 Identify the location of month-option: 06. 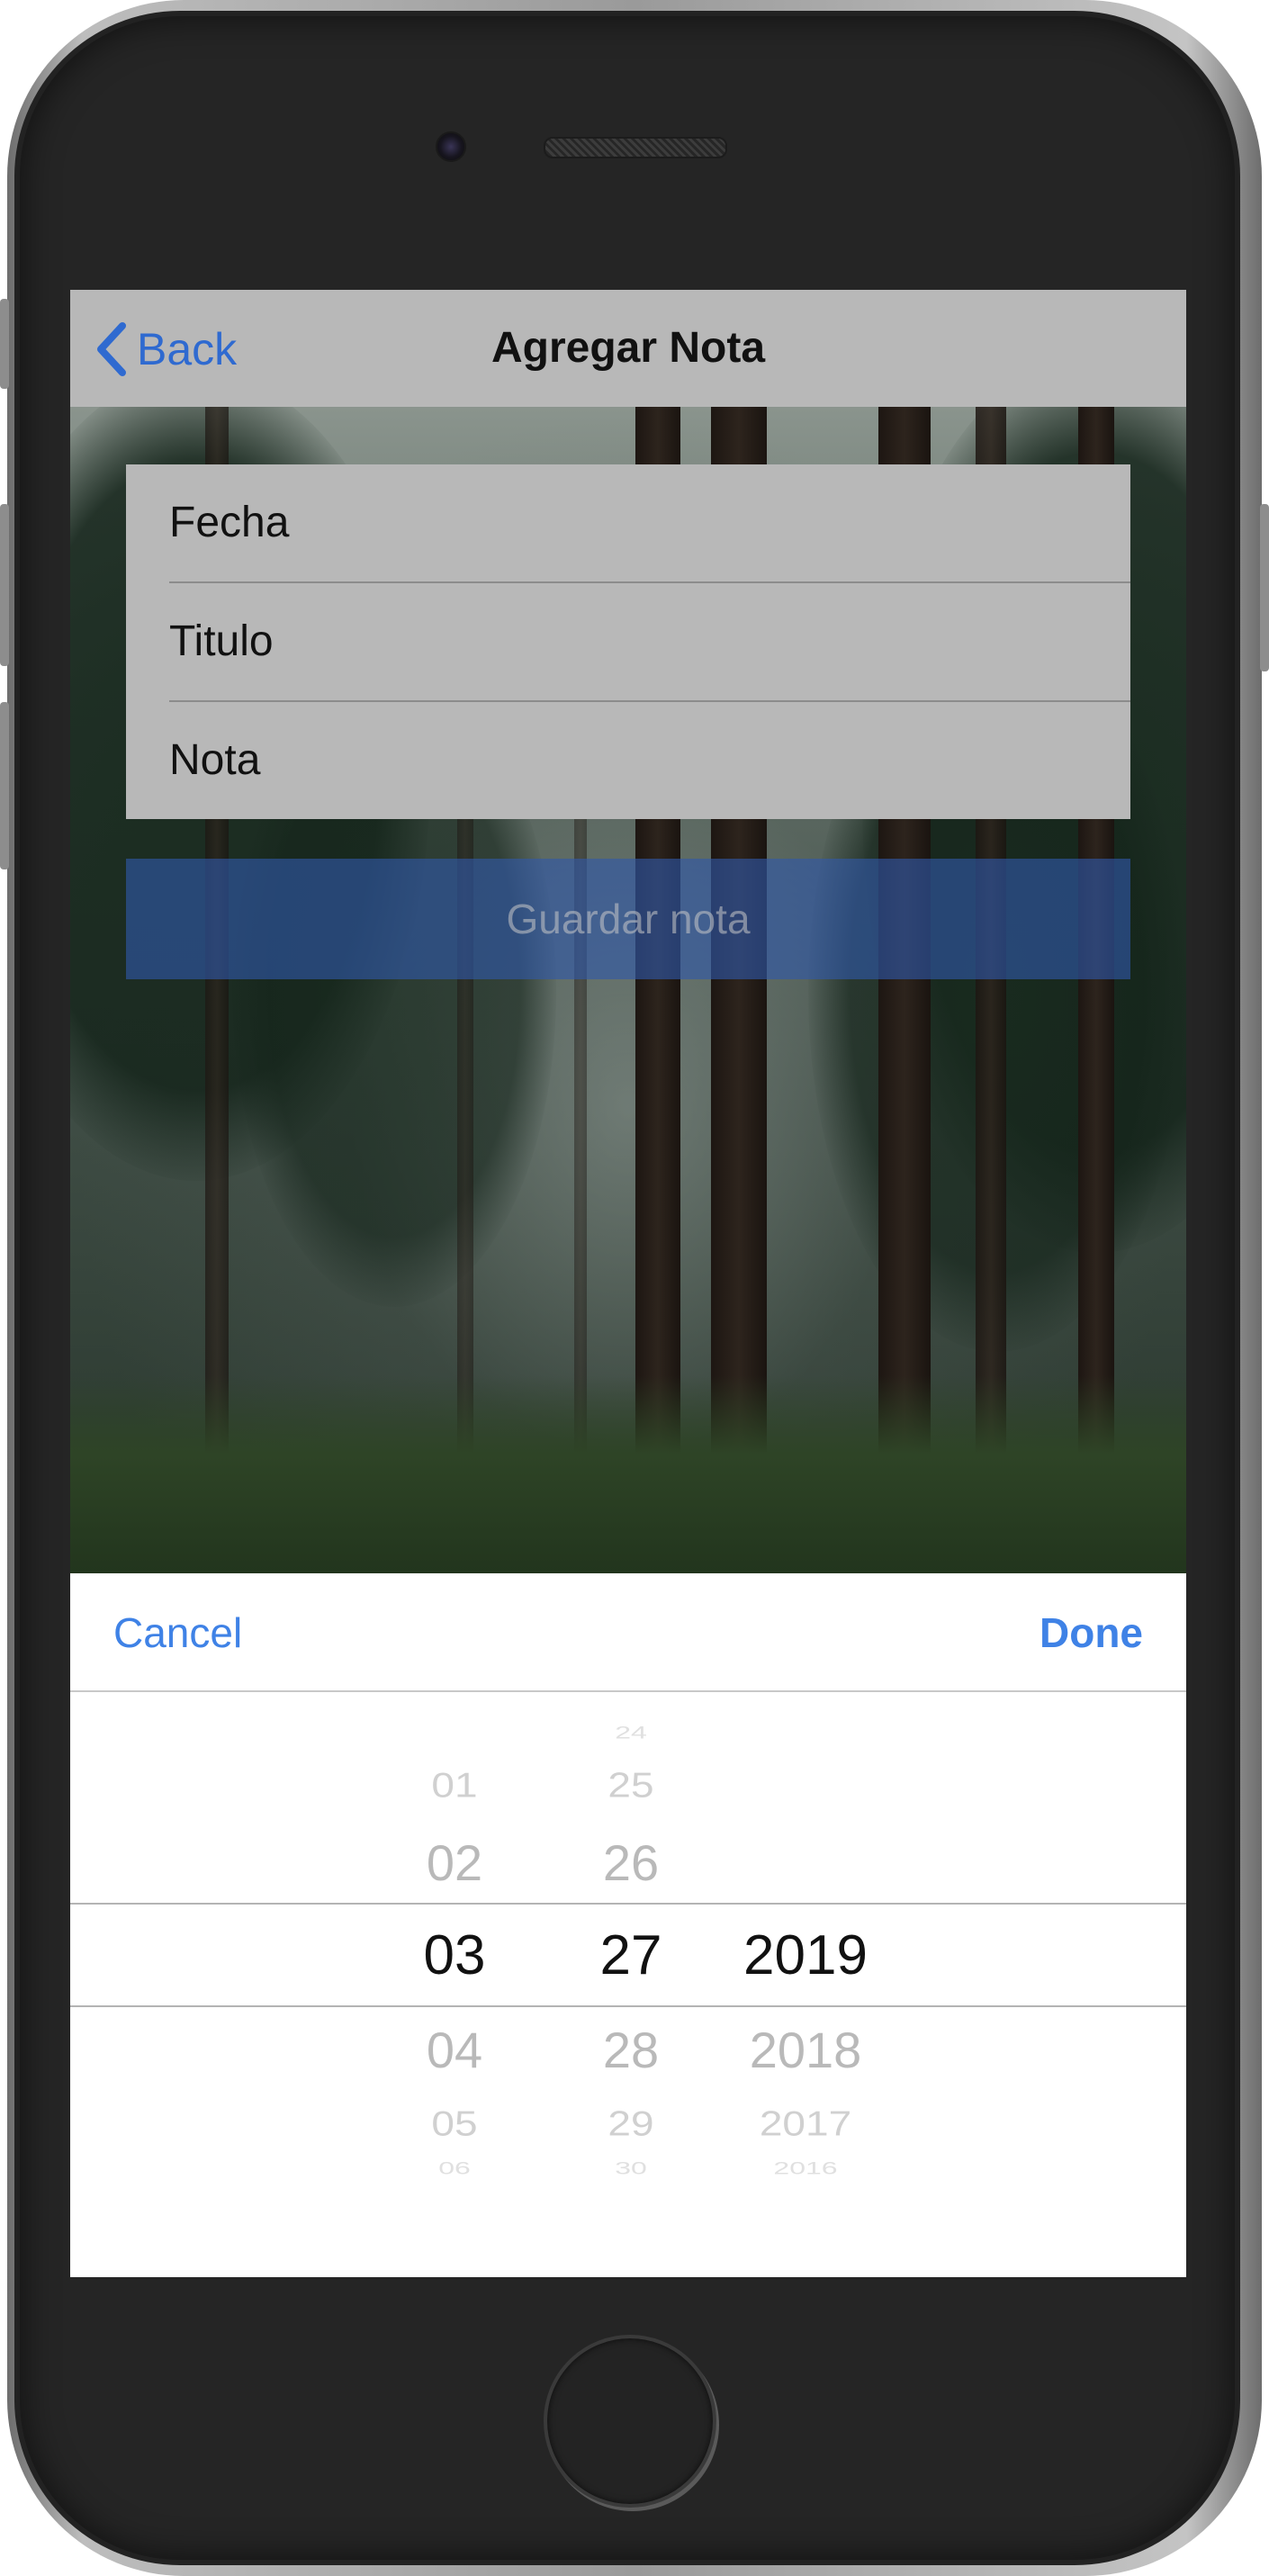
(454, 2168).